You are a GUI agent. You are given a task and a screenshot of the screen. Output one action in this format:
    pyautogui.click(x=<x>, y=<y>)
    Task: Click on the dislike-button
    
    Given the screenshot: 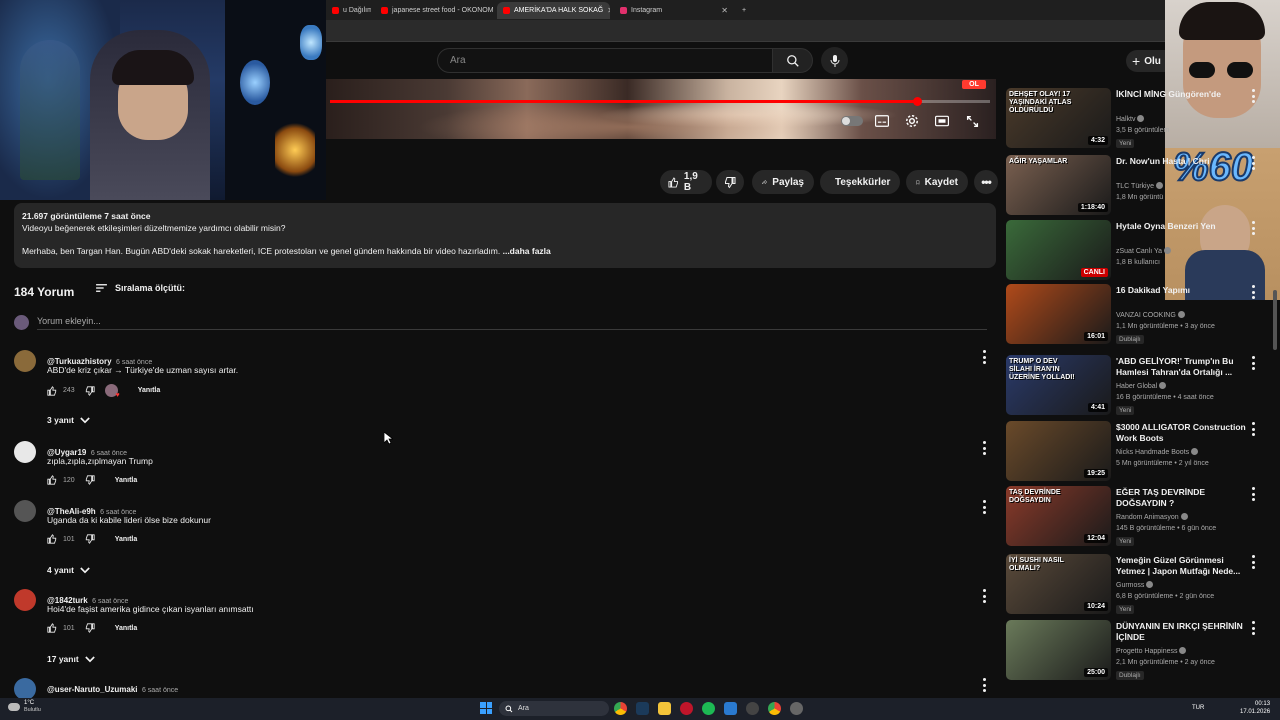 What is the action you would take?
    pyautogui.click(x=730, y=182)
    